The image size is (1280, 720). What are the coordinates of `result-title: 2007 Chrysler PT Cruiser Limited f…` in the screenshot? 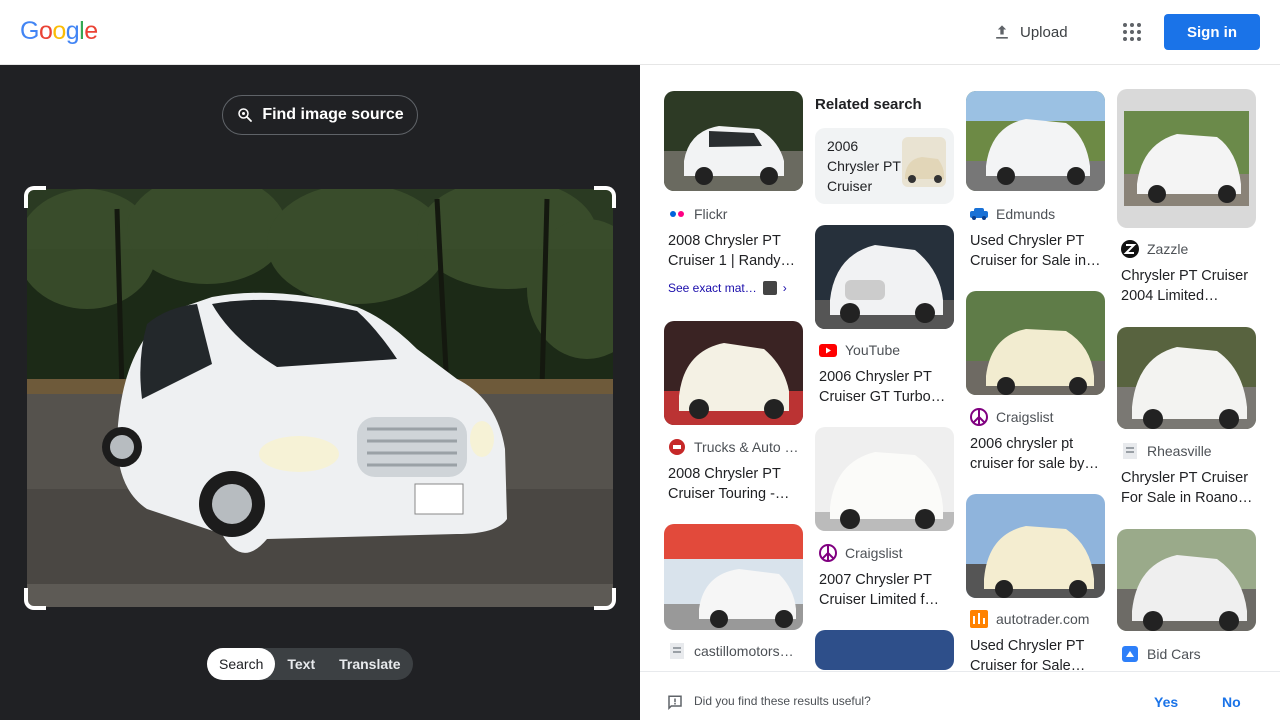 It's located at (885, 590).